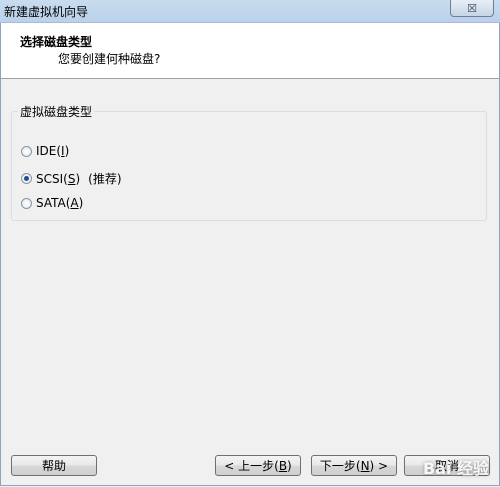 The image size is (500, 487). What do you see at coordinates (56, 112) in the screenshot?
I see `disk-type-legend: 虚拟磁盘类型` at bounding box center [56, 112].